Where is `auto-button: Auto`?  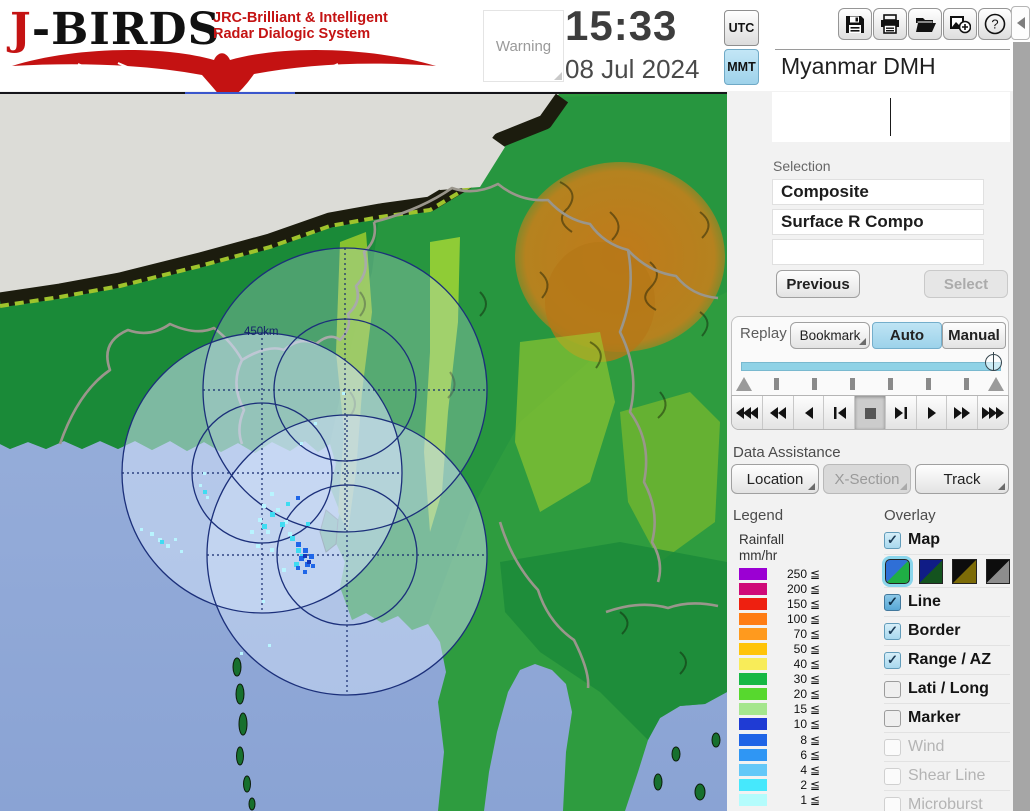
auto-button: Auto is located at coordinates (907, 335).